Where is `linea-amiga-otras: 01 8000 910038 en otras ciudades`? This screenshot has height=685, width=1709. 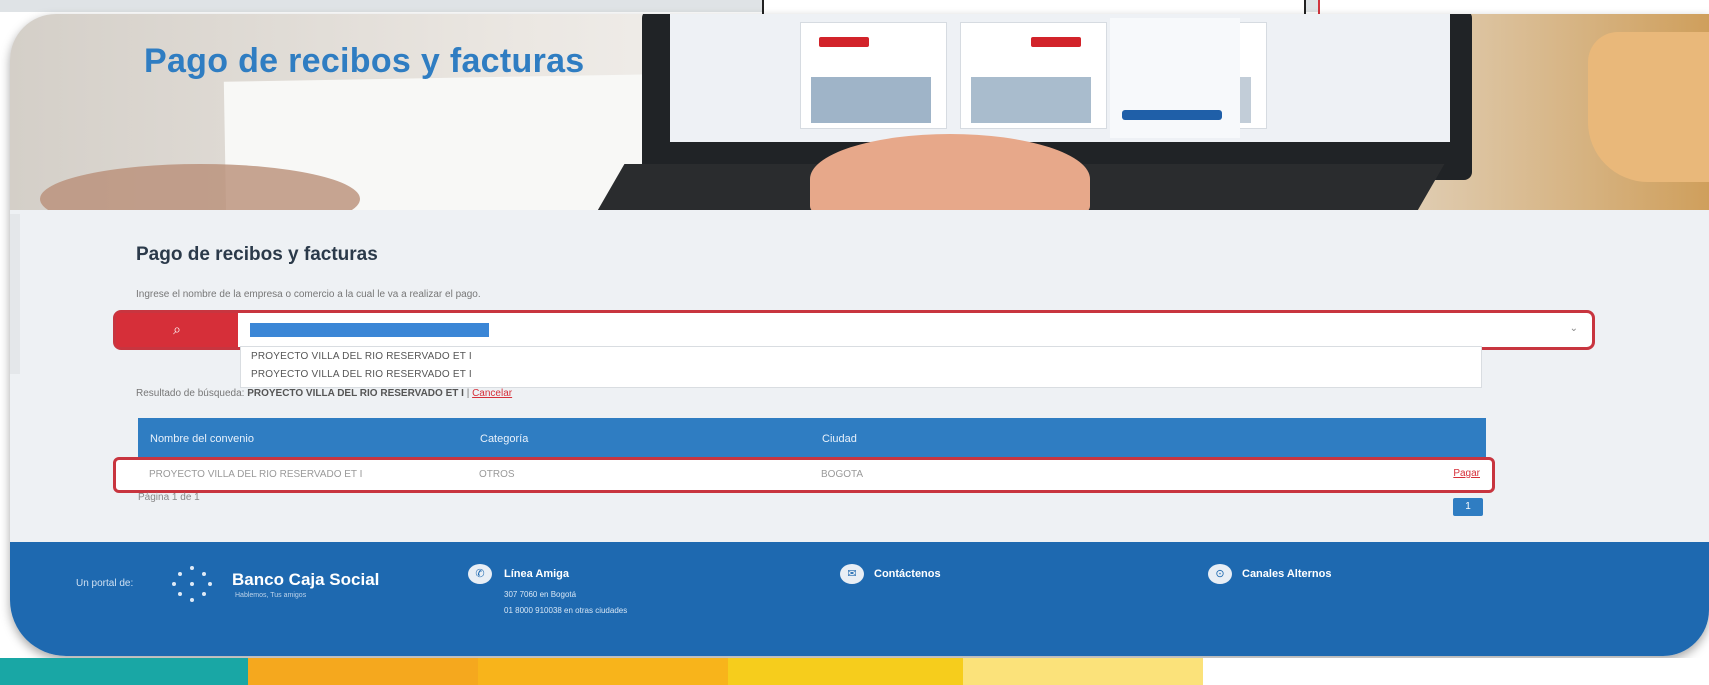
linea-amiga-otras: 01 8000 910038 en otras ciudades is located at coordinates (566, 610).